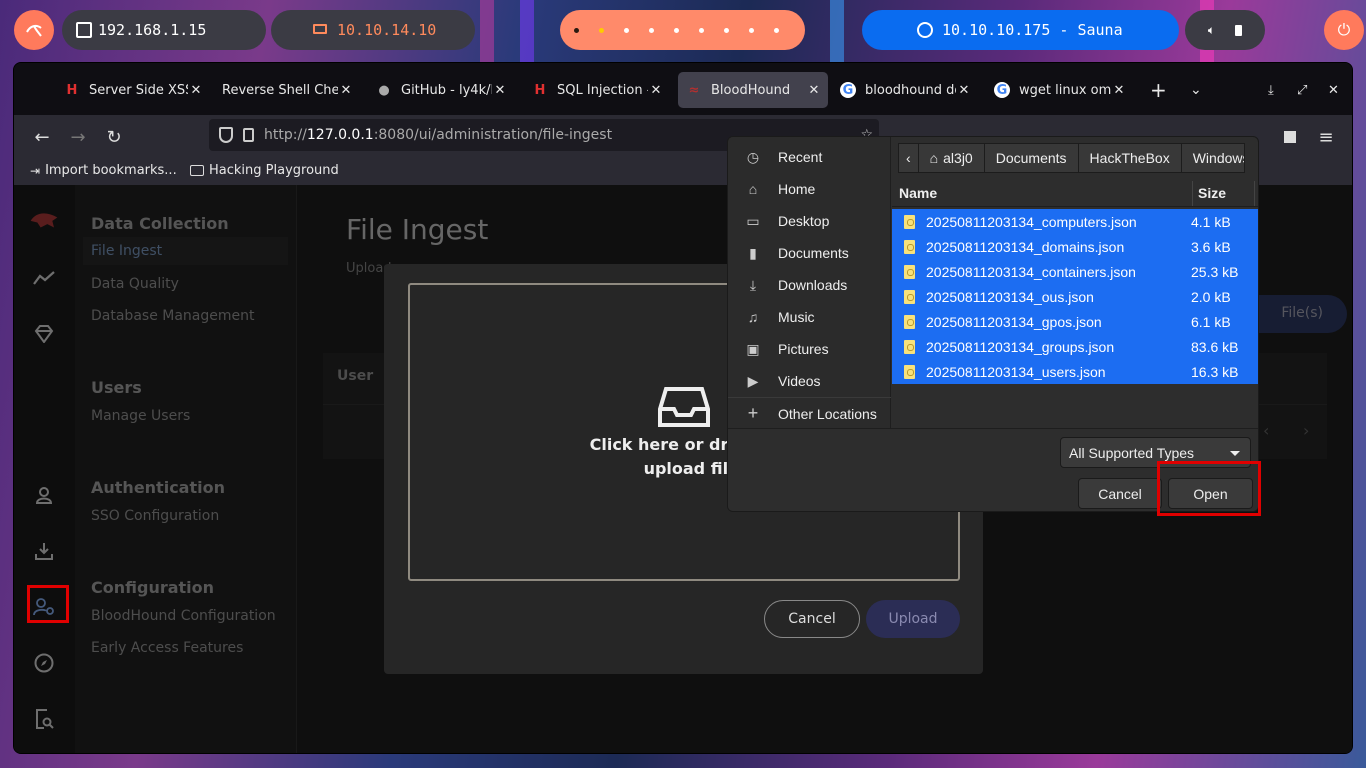  I want to click on close-window-button: ✕, so click(1335, 90).